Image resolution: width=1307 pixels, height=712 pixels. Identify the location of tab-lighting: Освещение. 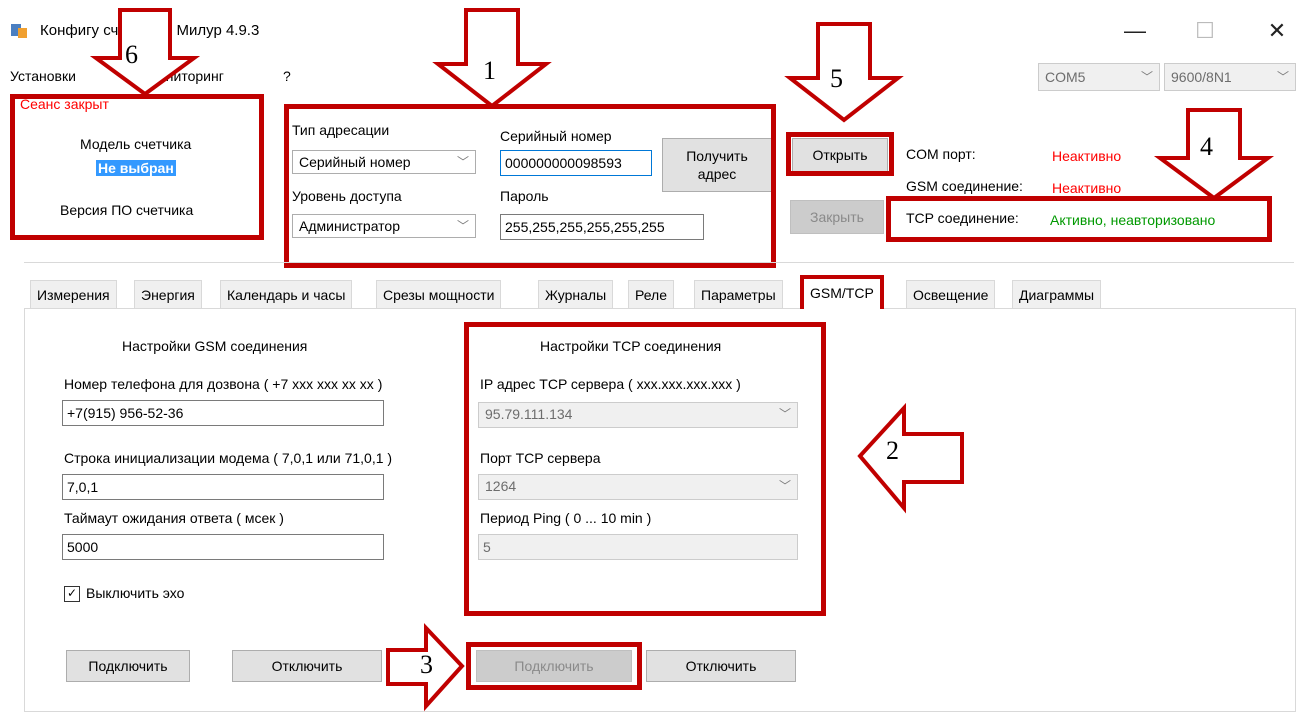
(951, 294).